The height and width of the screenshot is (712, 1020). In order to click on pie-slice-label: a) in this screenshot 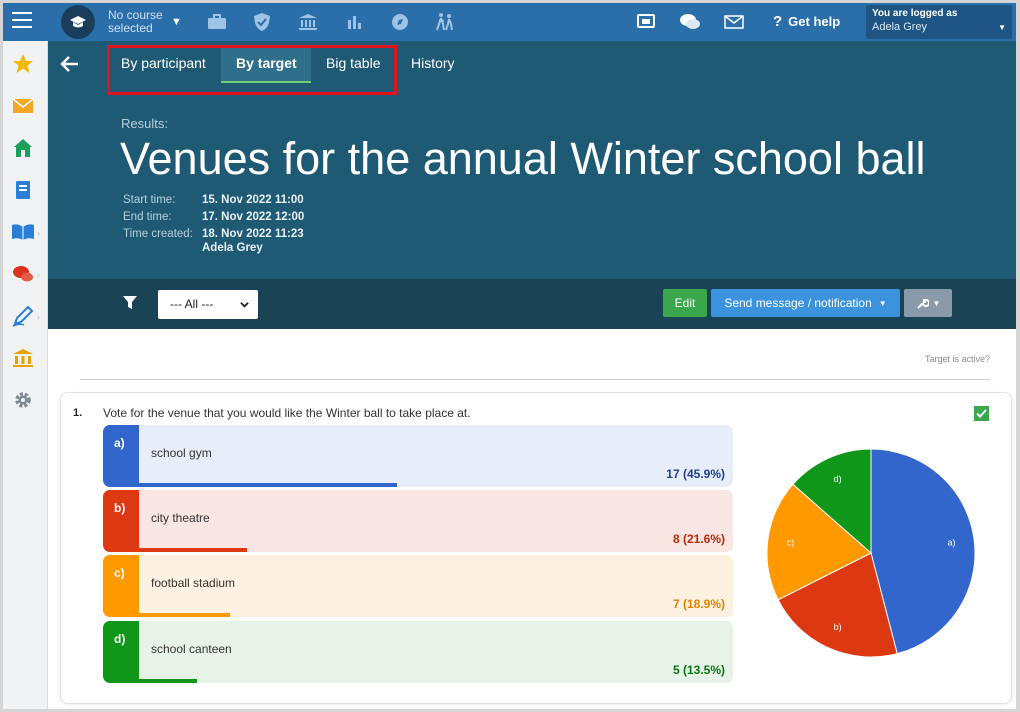, I will do `click(951, 543)`.